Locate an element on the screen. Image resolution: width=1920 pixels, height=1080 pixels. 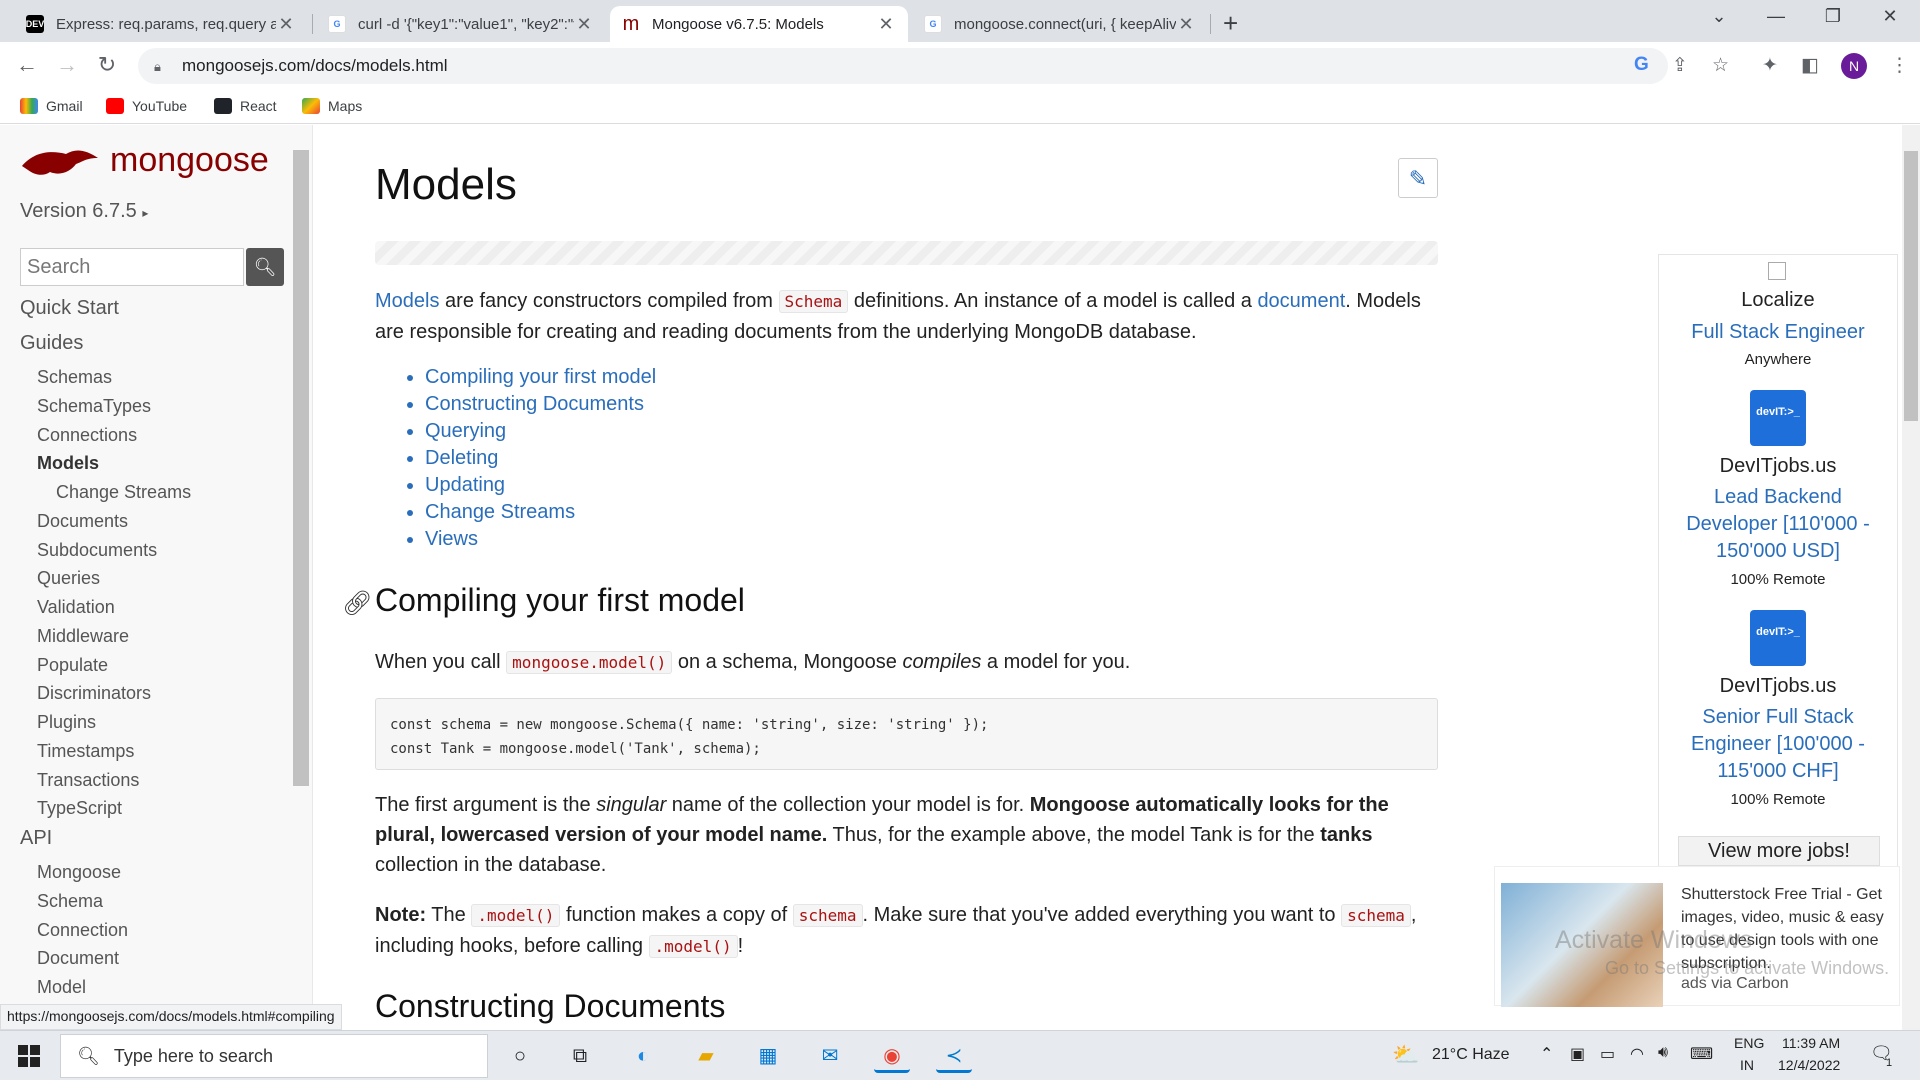
nav-item-schemas: Schemas is located at coordinates (74, 377).